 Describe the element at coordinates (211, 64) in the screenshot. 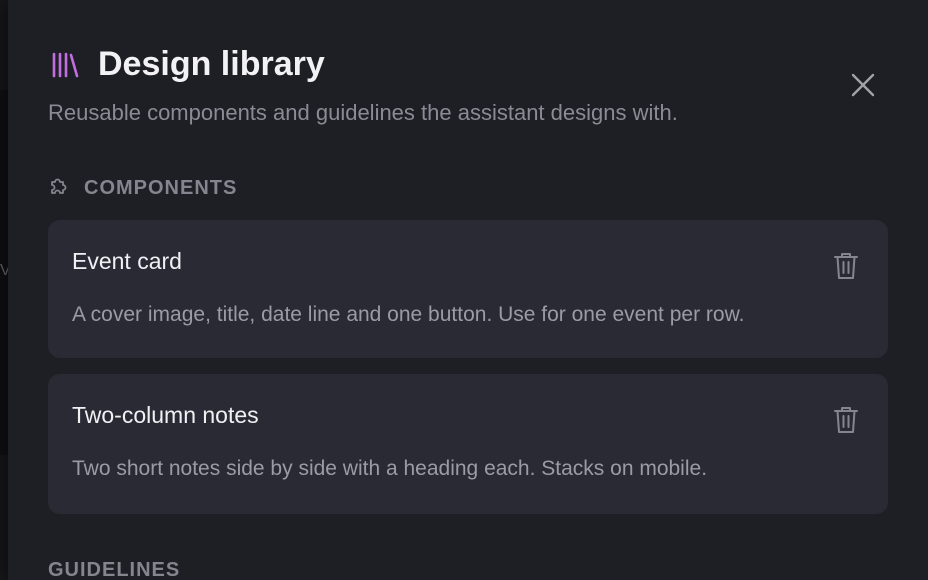

I see `panel-title: Design library` at that location.